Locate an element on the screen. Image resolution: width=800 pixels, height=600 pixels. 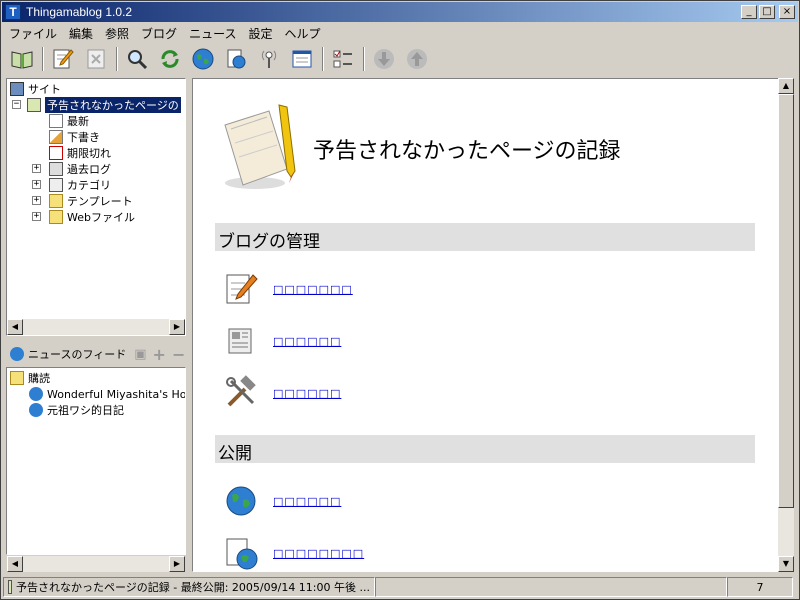
scroll-thumb is located at coordinates (786, 301).